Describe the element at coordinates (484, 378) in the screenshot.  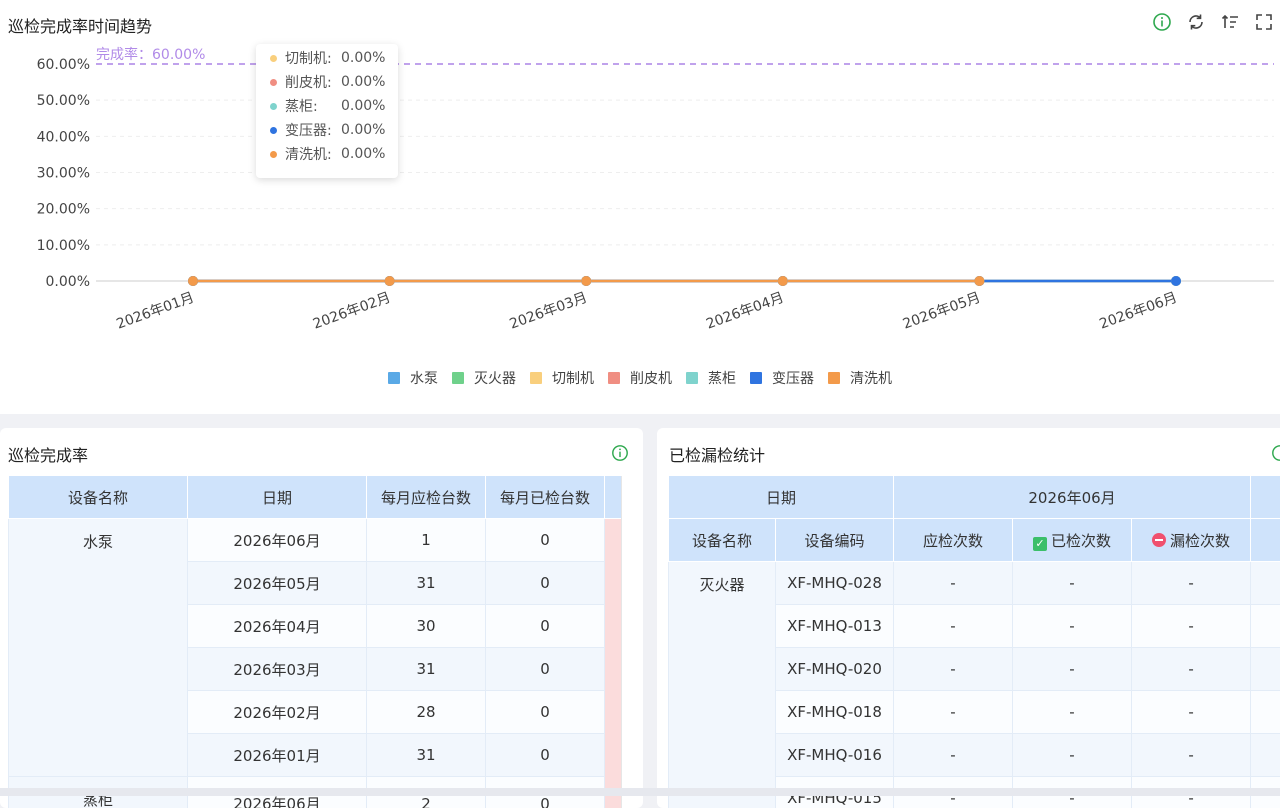
I see `legend-item: 灭火器` at that location.